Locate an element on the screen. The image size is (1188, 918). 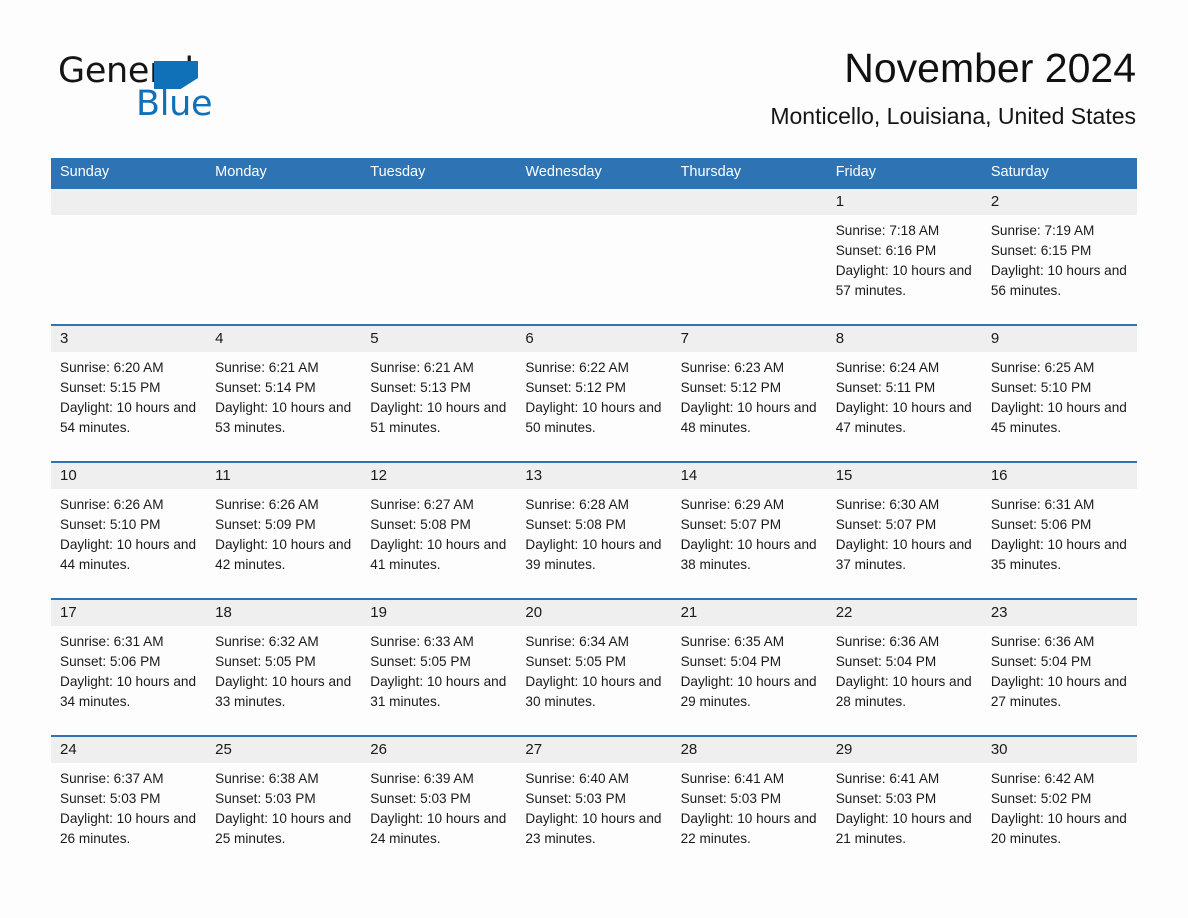
day-number: 20 is located at coordinates (593, 613).